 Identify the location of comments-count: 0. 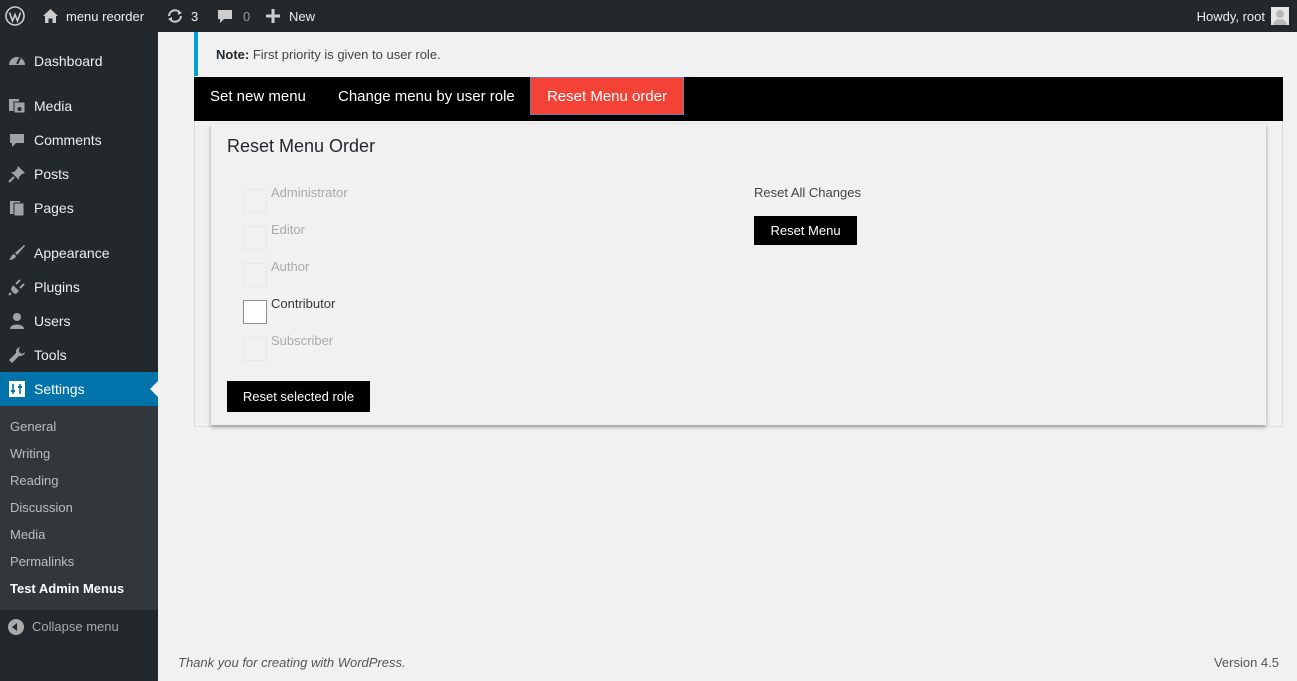
(247, 16).